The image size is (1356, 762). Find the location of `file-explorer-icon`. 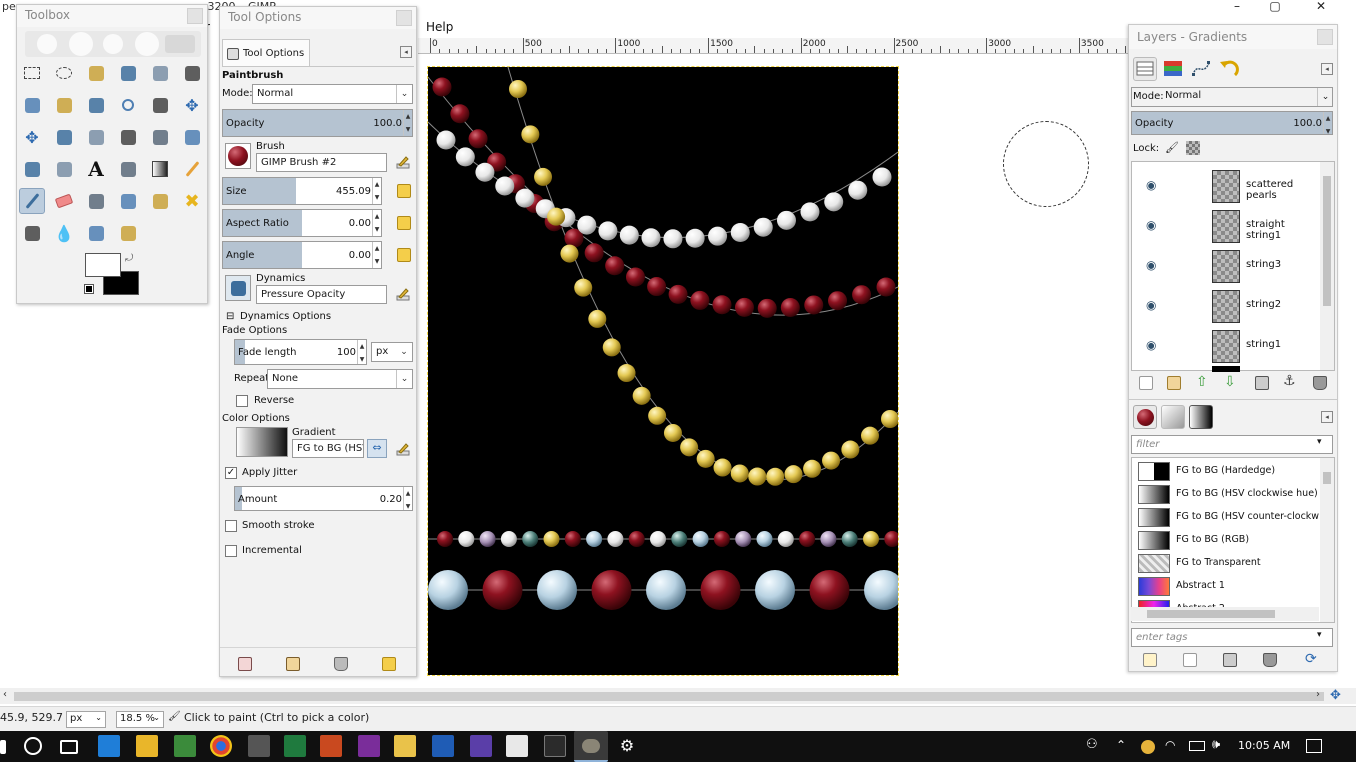

file-explorer-icon is located at coordinates (405, 746).